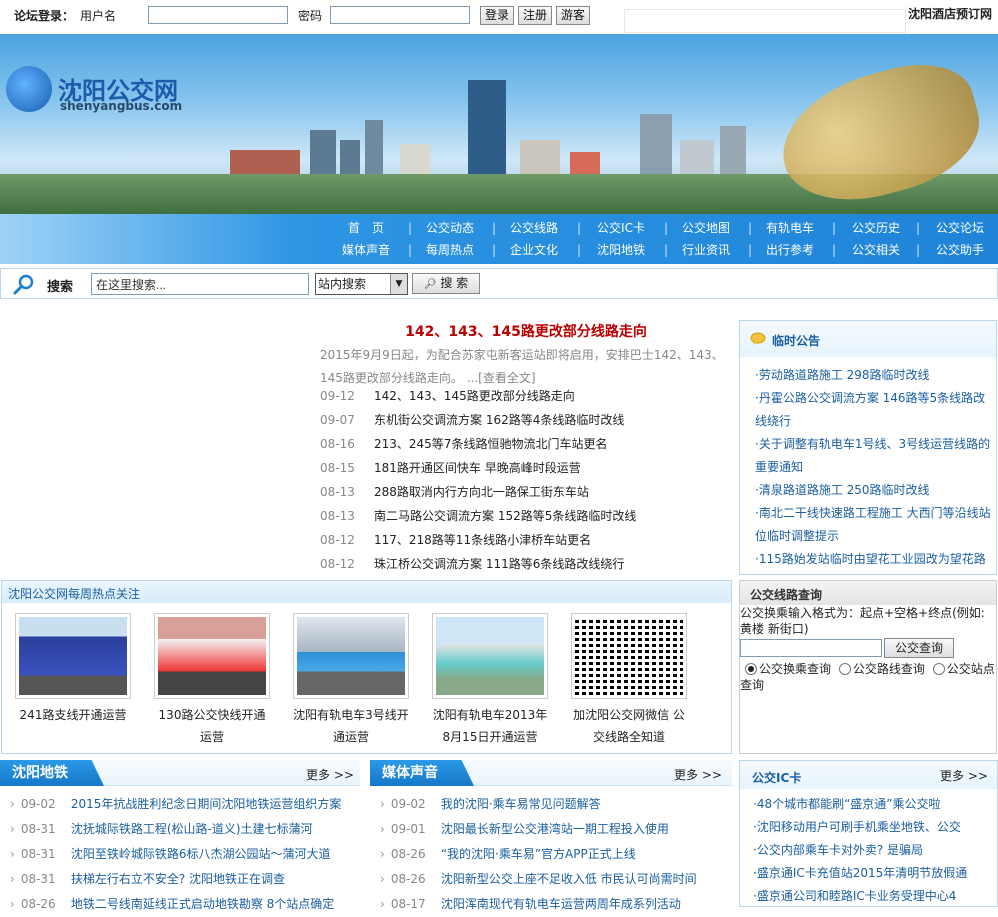 Image resolution: width=998 pixels, height=917 pixels. I want to click on headline-title: 142、143、145路更改部分线路走向, so click(526, 331).